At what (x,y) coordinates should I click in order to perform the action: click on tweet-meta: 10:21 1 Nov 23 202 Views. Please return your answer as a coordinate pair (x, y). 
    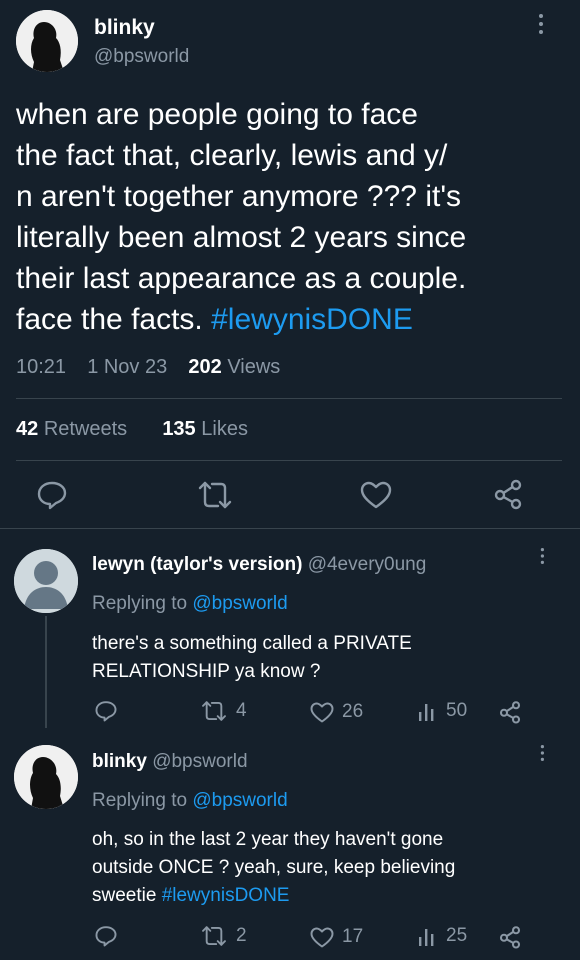
    Looking at the image, I should click on (148, 367).